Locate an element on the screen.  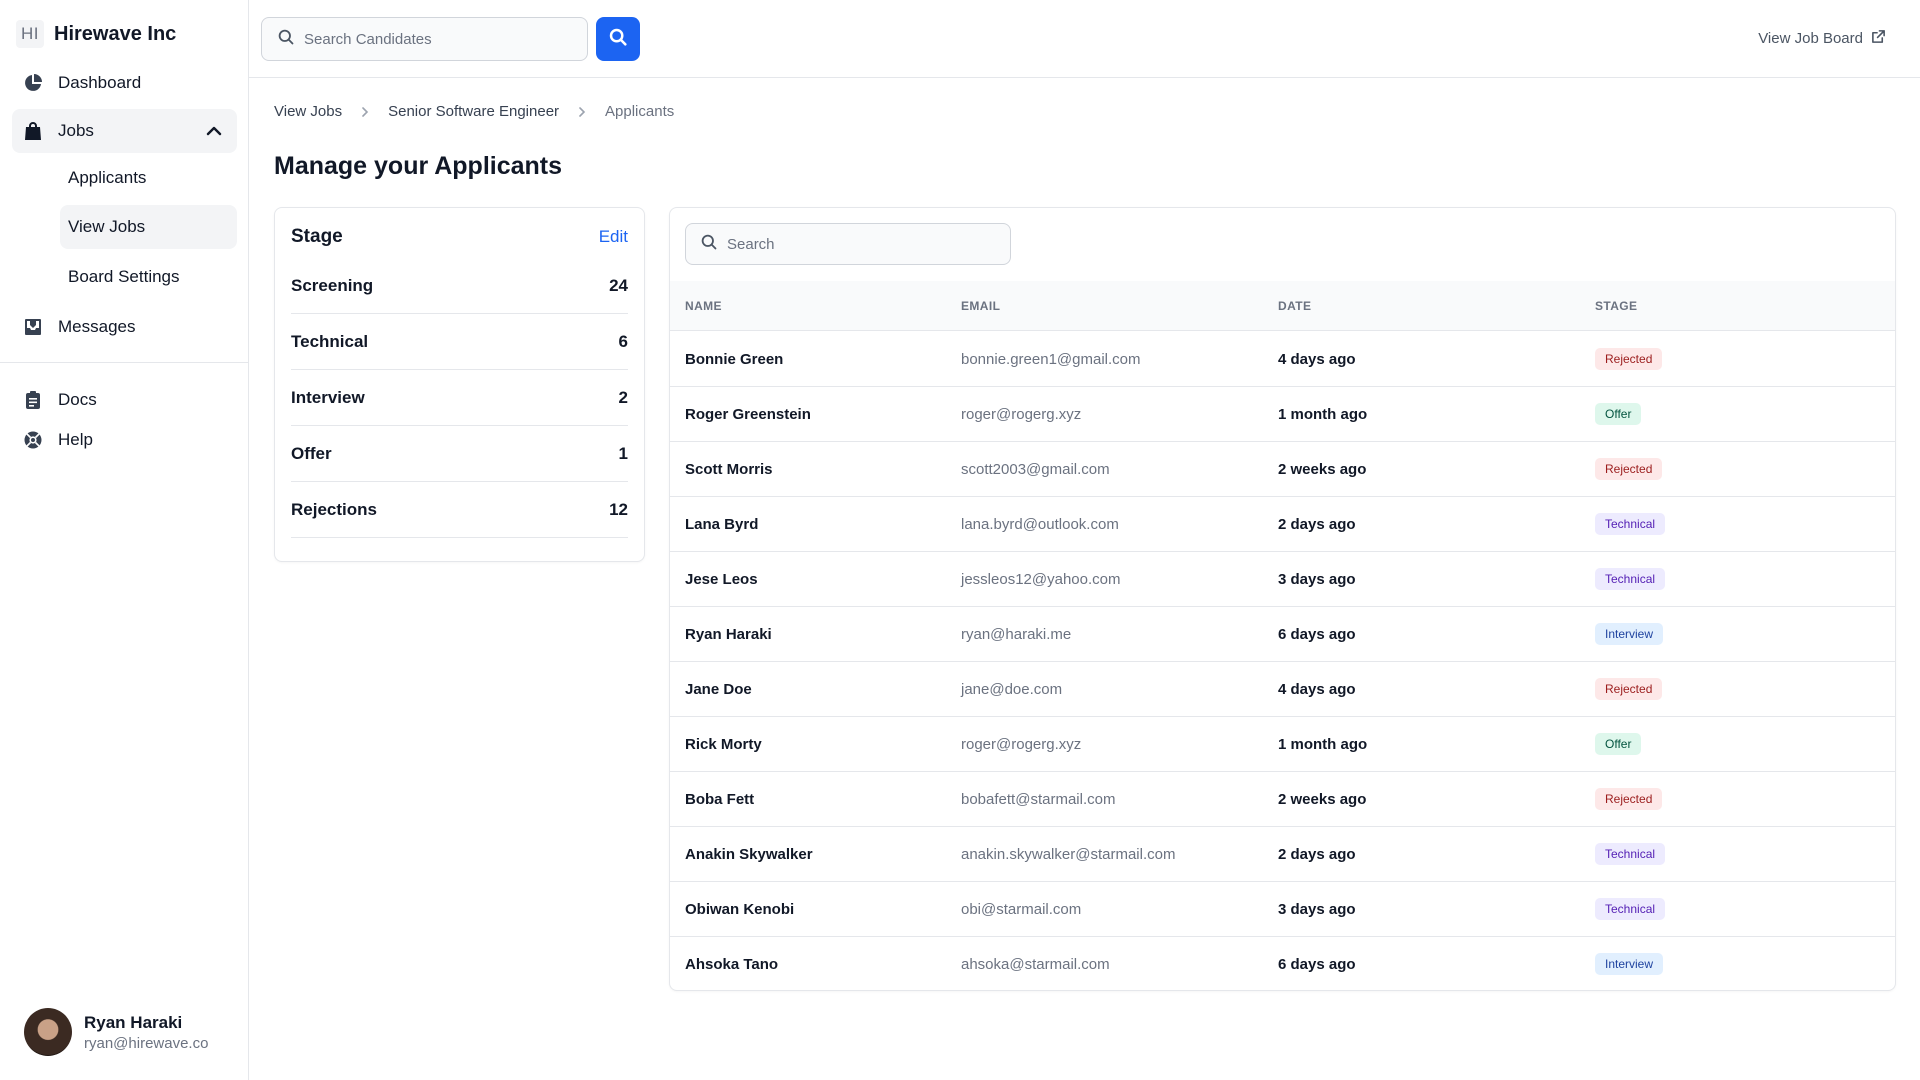
sidebar-item-label: Docs is located at coordinates (77, 399).